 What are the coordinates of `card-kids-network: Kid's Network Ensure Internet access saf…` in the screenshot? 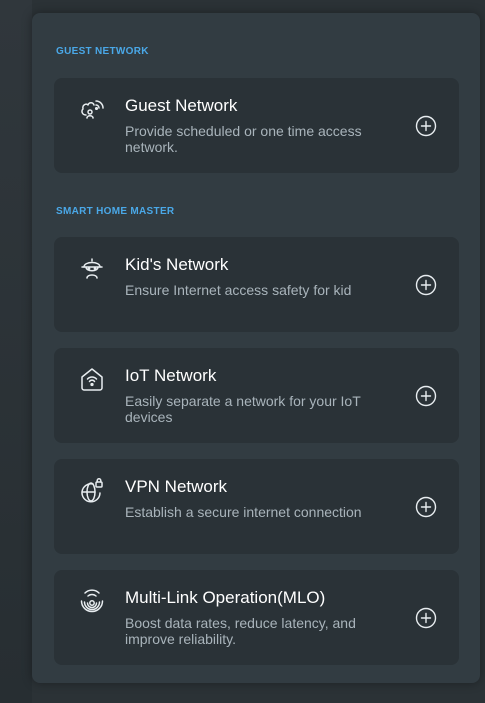 It's located at (256, 284).